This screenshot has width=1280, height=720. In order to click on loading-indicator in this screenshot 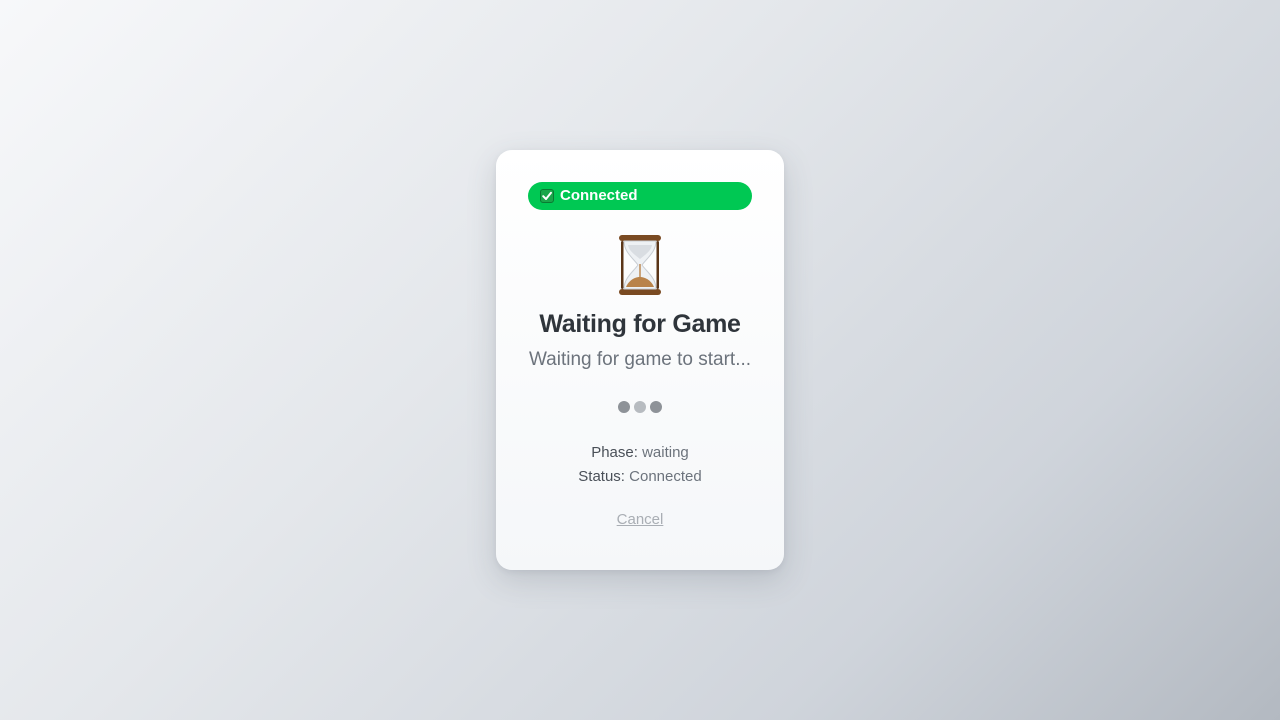, I will do `click(640, 407)`.